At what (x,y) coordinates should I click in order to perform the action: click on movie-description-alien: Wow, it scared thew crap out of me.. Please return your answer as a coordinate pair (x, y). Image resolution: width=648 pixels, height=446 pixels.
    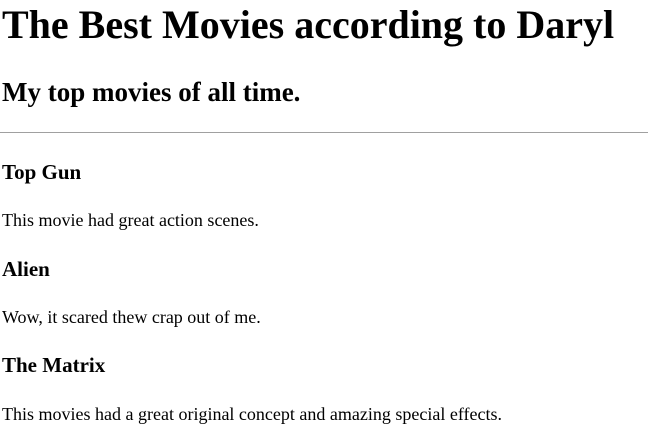
    Looking at the image, I should click on (131, 317).